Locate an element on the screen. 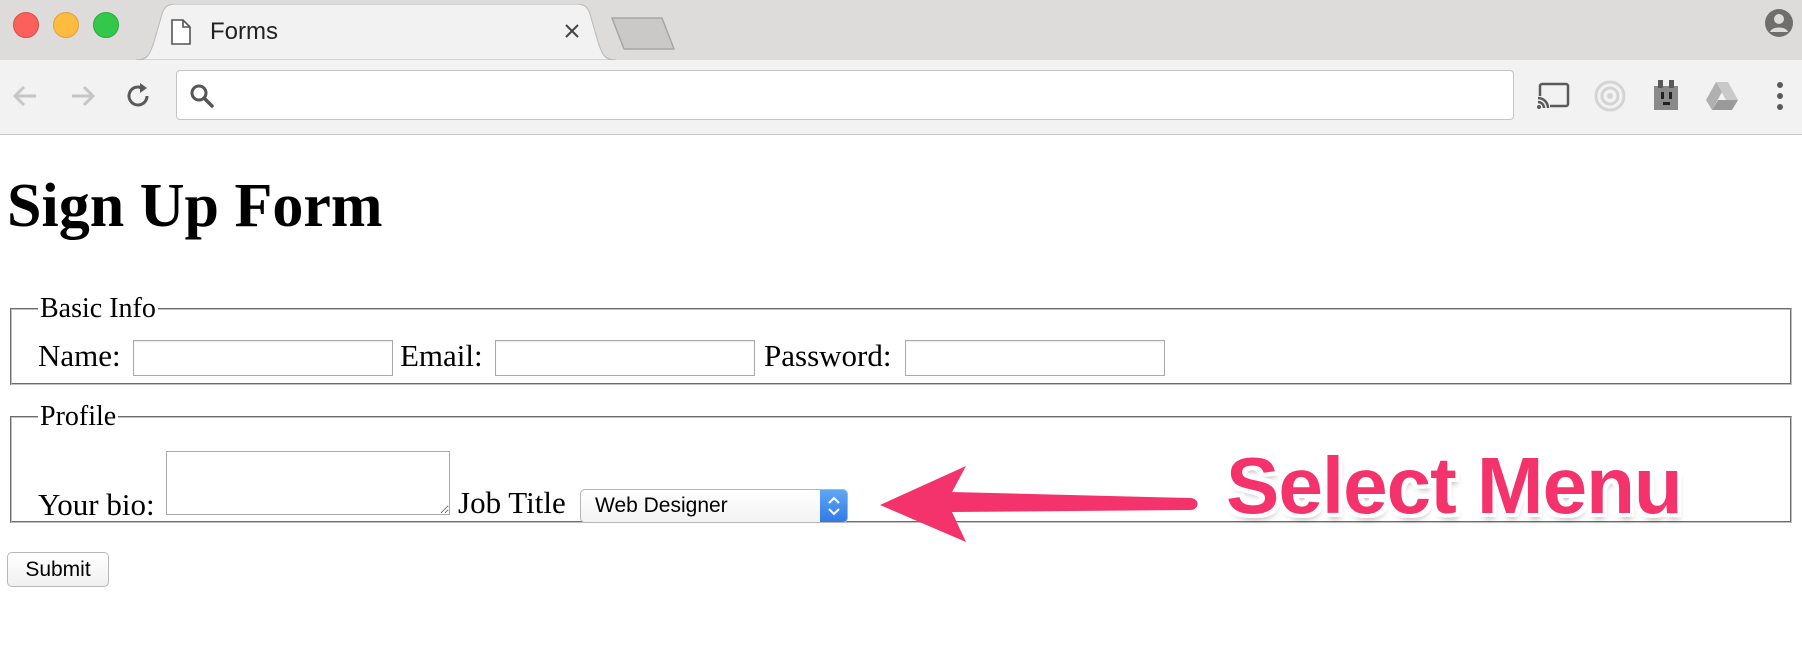 This screenshot has width=1802, height=664. job-title-select: Web Designer is located at coordinates (714, 506).